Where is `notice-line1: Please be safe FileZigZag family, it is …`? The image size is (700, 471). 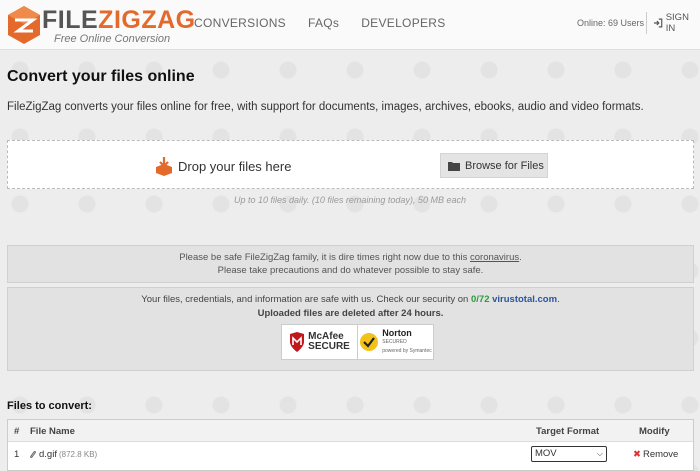
notice-line1: Please be safe FileZigZag family, it is … is located at coordinates (324, 257).